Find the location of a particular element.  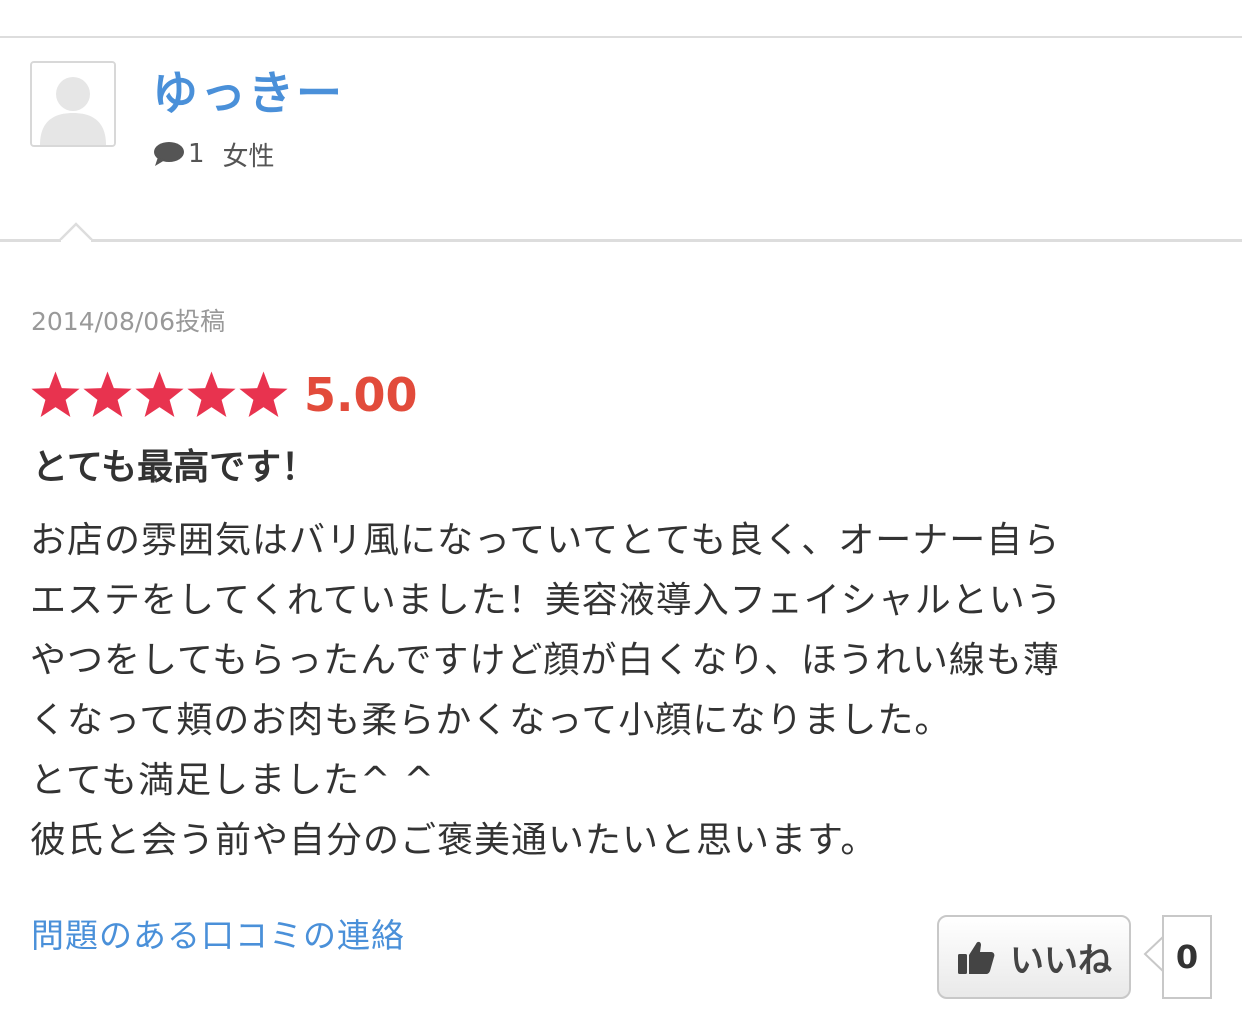

review-text-line: エステをしてくれていました！美容液導入フェイシャルという is located at coordinates (546, 600).